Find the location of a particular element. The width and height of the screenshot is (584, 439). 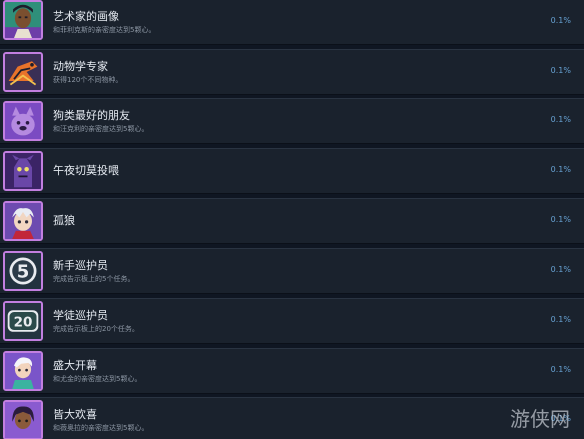

badge-number: 5 is located at coordinates (23, 271).